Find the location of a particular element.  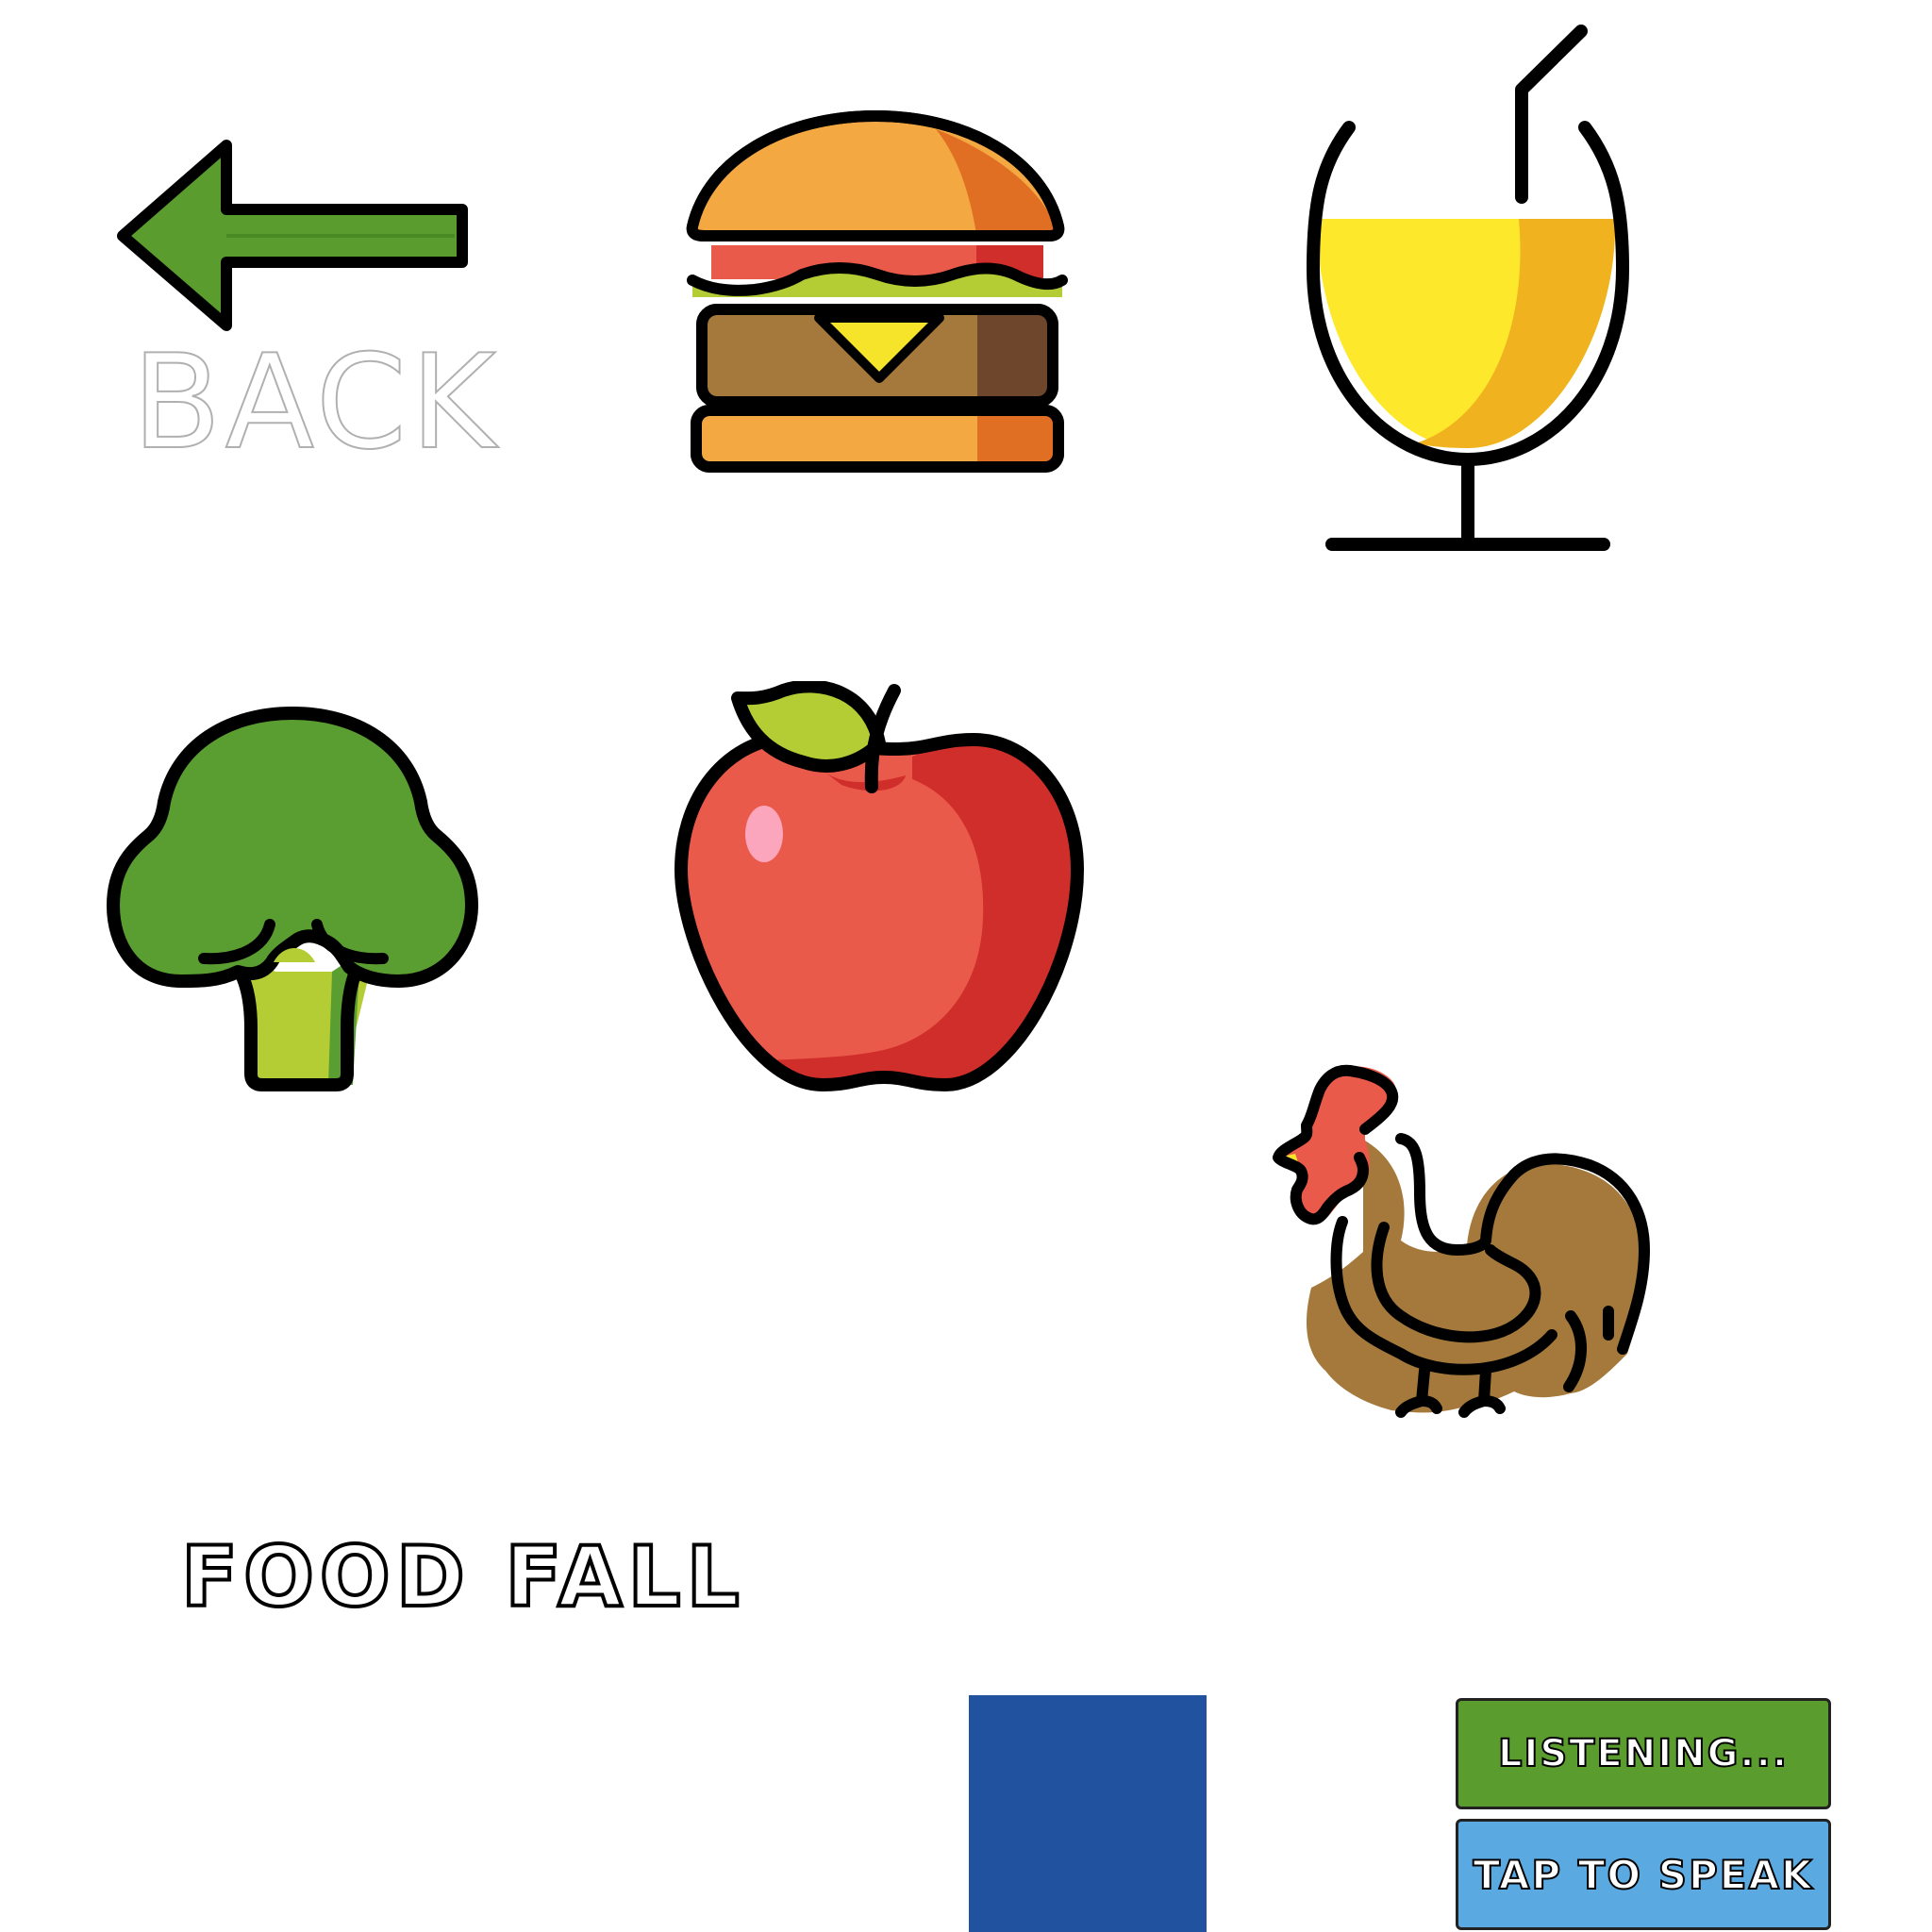

back-button: BACK is located at coordinates (301, 301).